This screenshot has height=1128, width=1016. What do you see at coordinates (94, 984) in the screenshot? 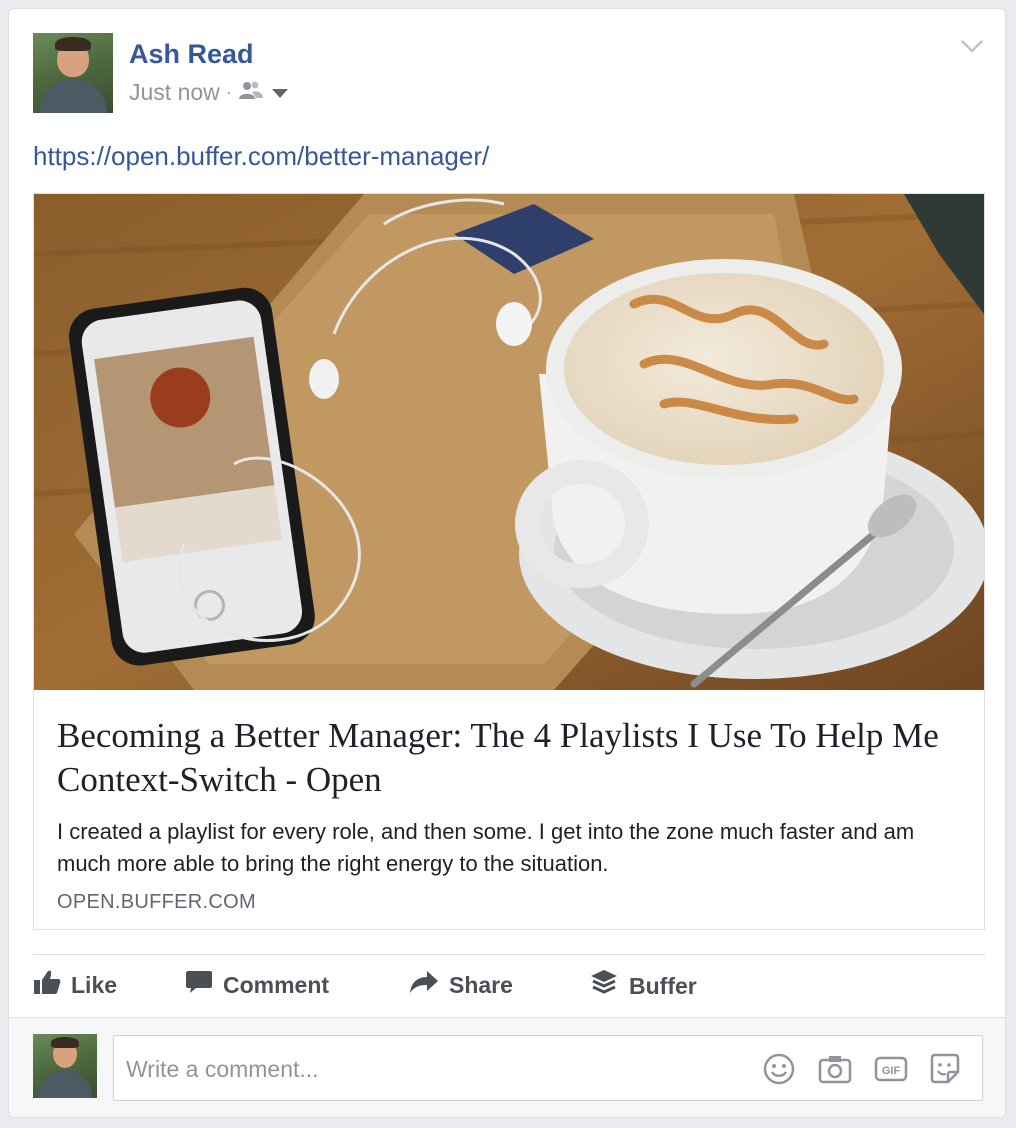
I see `like-label: Like` at bounding box center [94, 984].